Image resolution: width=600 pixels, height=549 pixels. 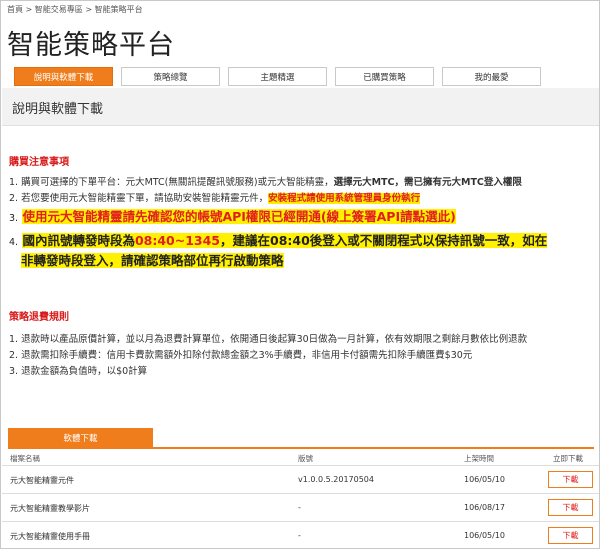 I want to click on tab-description-download: 說明與軟體下載, so click(x=63, y=76).